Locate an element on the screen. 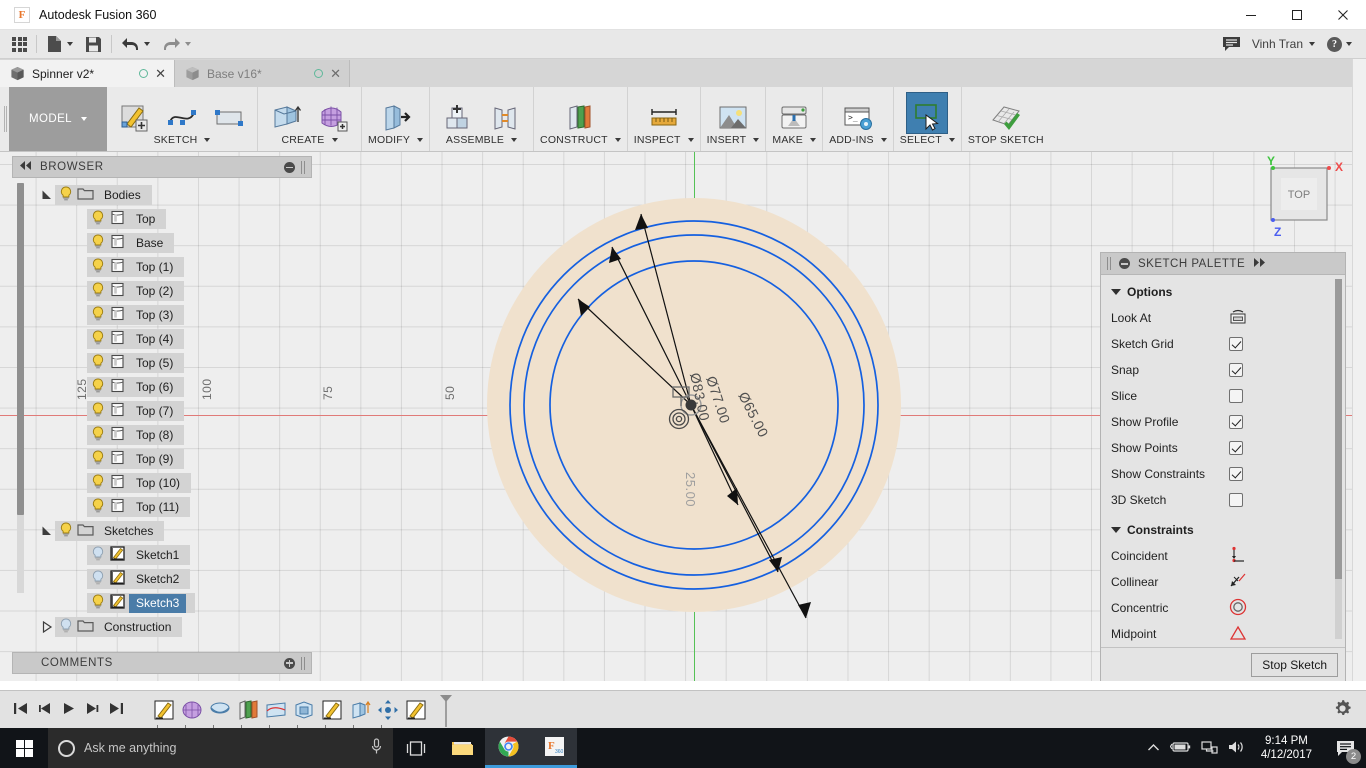 This screenshot has width=1366, height=768. windows-start-icon is located at coordinates (24, 748).